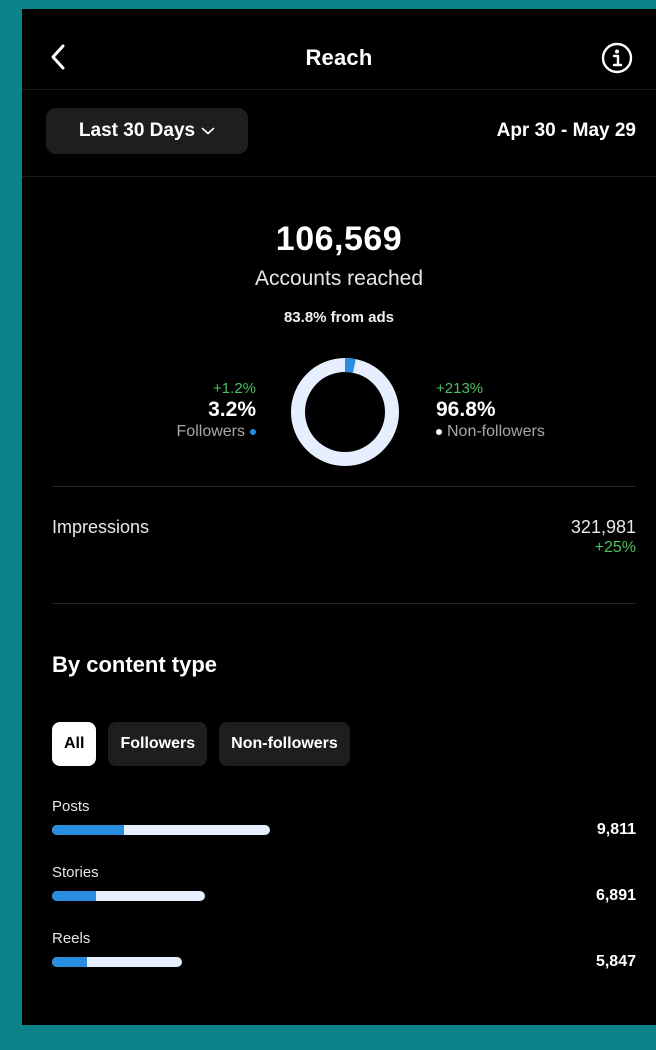  Describe the element at coordinates (232, 409) in the screenshot. I see `followers-percent: 3.2%` at that location.